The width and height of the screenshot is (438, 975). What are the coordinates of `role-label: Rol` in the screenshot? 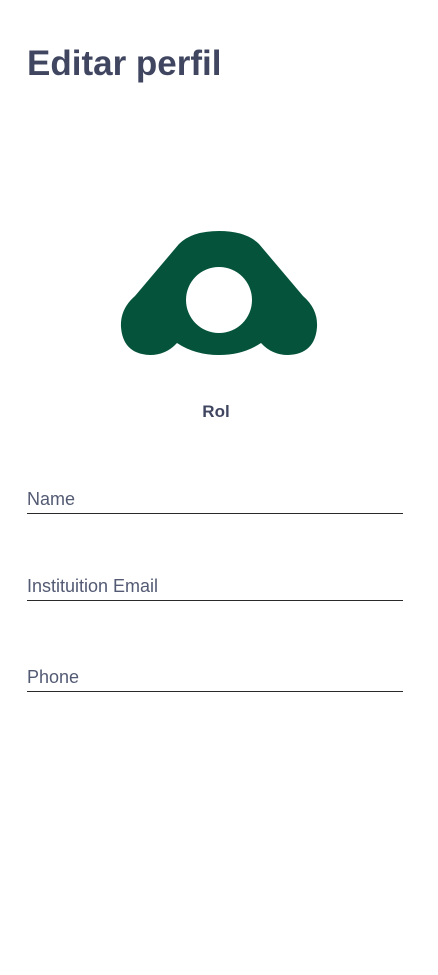 It's located at (216, 411).